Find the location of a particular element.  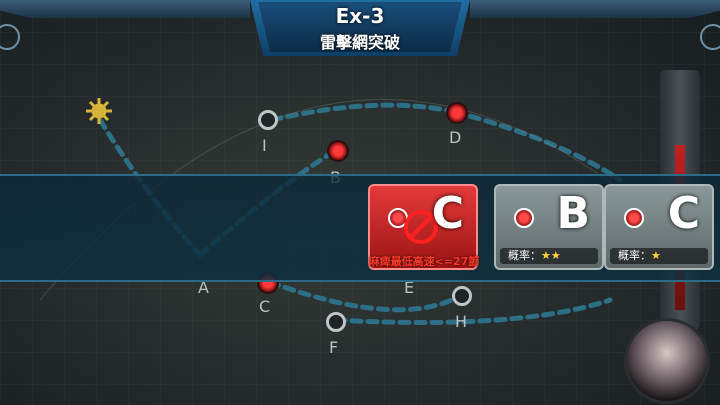

compass-icon is located at coordinates (99, 111).